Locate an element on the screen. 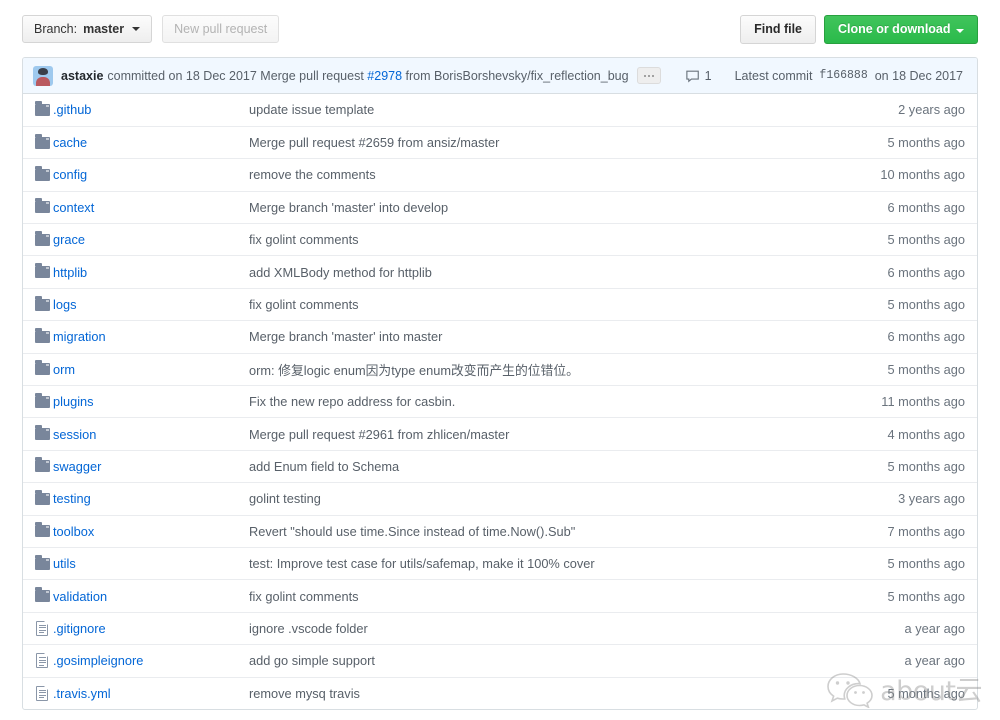  commit-age: 10 months ago is located at coordinates (922, 175).